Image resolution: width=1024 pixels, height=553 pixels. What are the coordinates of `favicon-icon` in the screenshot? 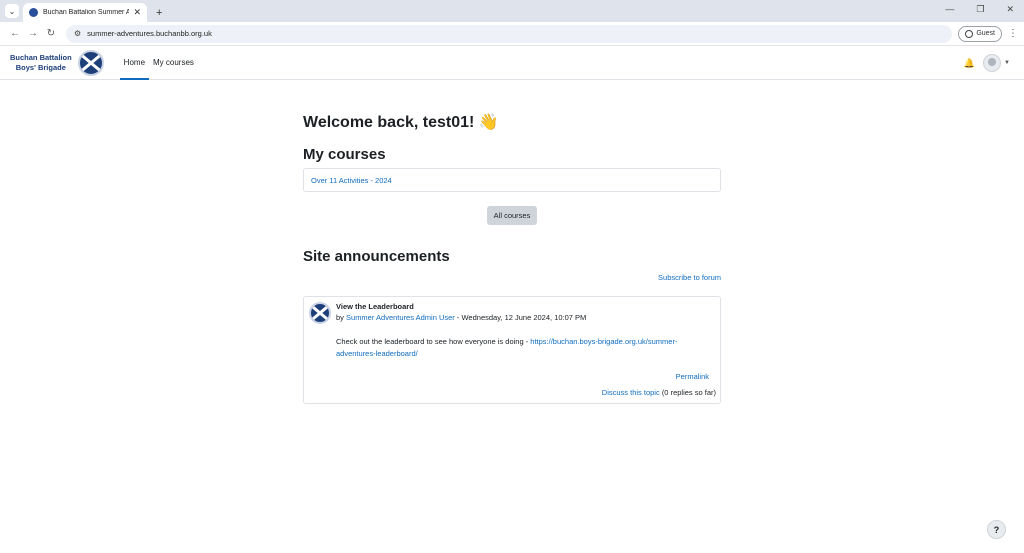 It's located at (33, 12).